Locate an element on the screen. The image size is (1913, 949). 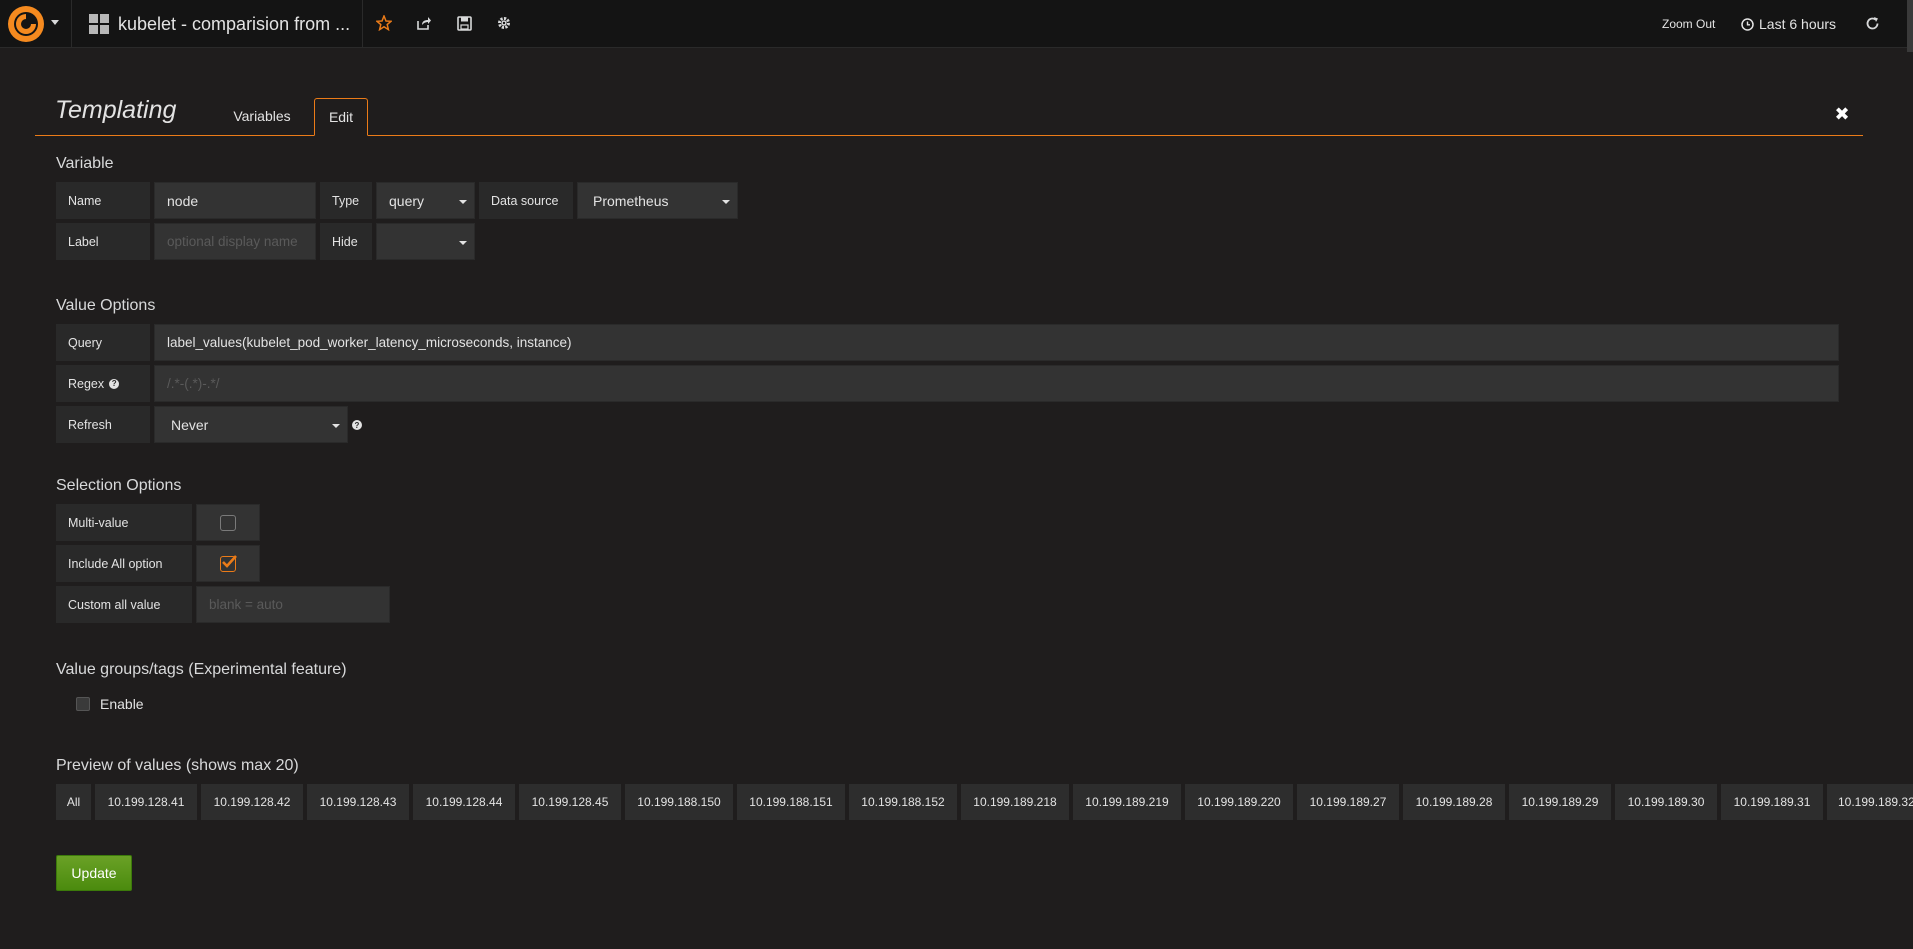
query-label: Query is located at coordinates (103, 342).